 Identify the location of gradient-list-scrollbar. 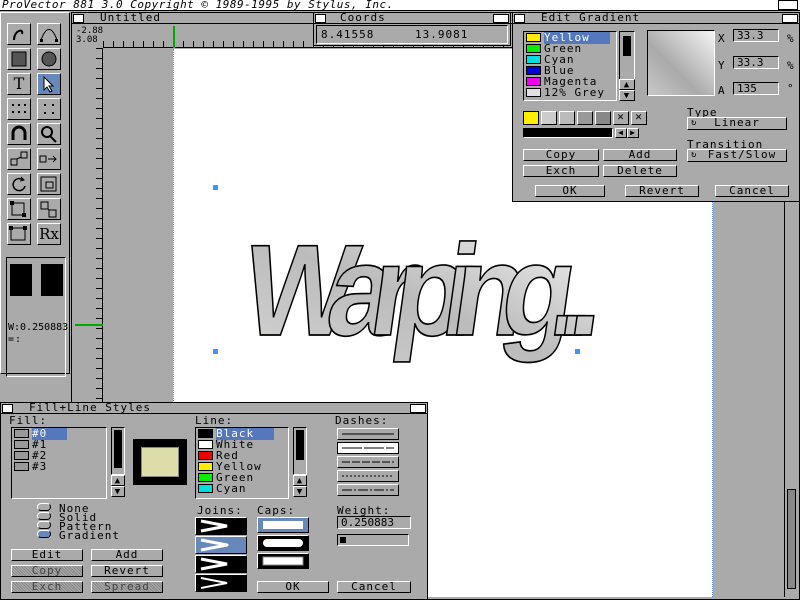
(627, 56).